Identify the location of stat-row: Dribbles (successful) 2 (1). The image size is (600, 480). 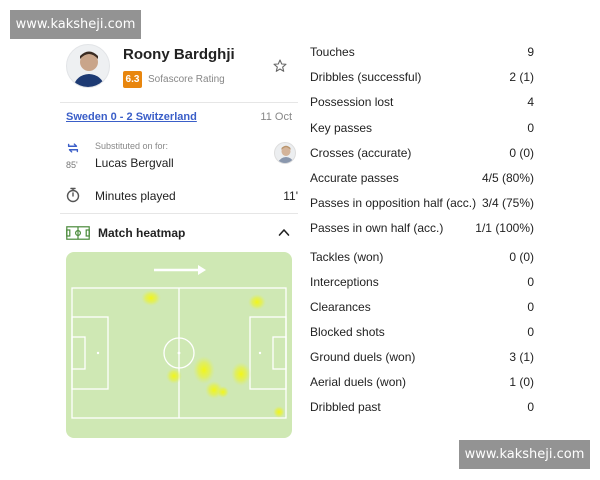
(422, 77).